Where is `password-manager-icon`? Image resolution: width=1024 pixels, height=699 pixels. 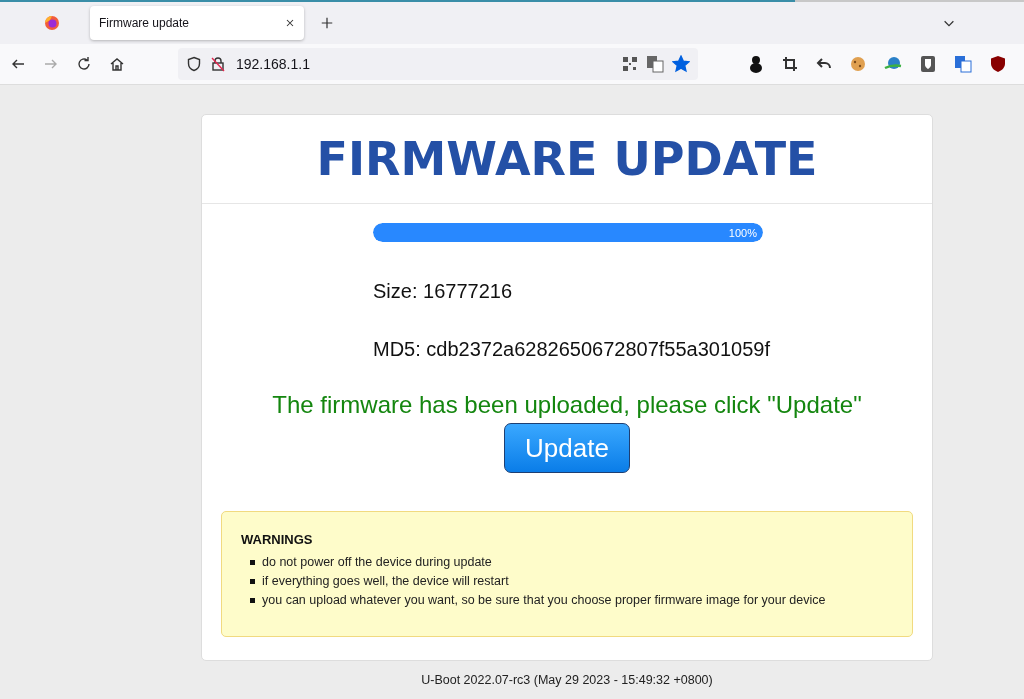 password-manager-icon is located at coordinates (928, 64).